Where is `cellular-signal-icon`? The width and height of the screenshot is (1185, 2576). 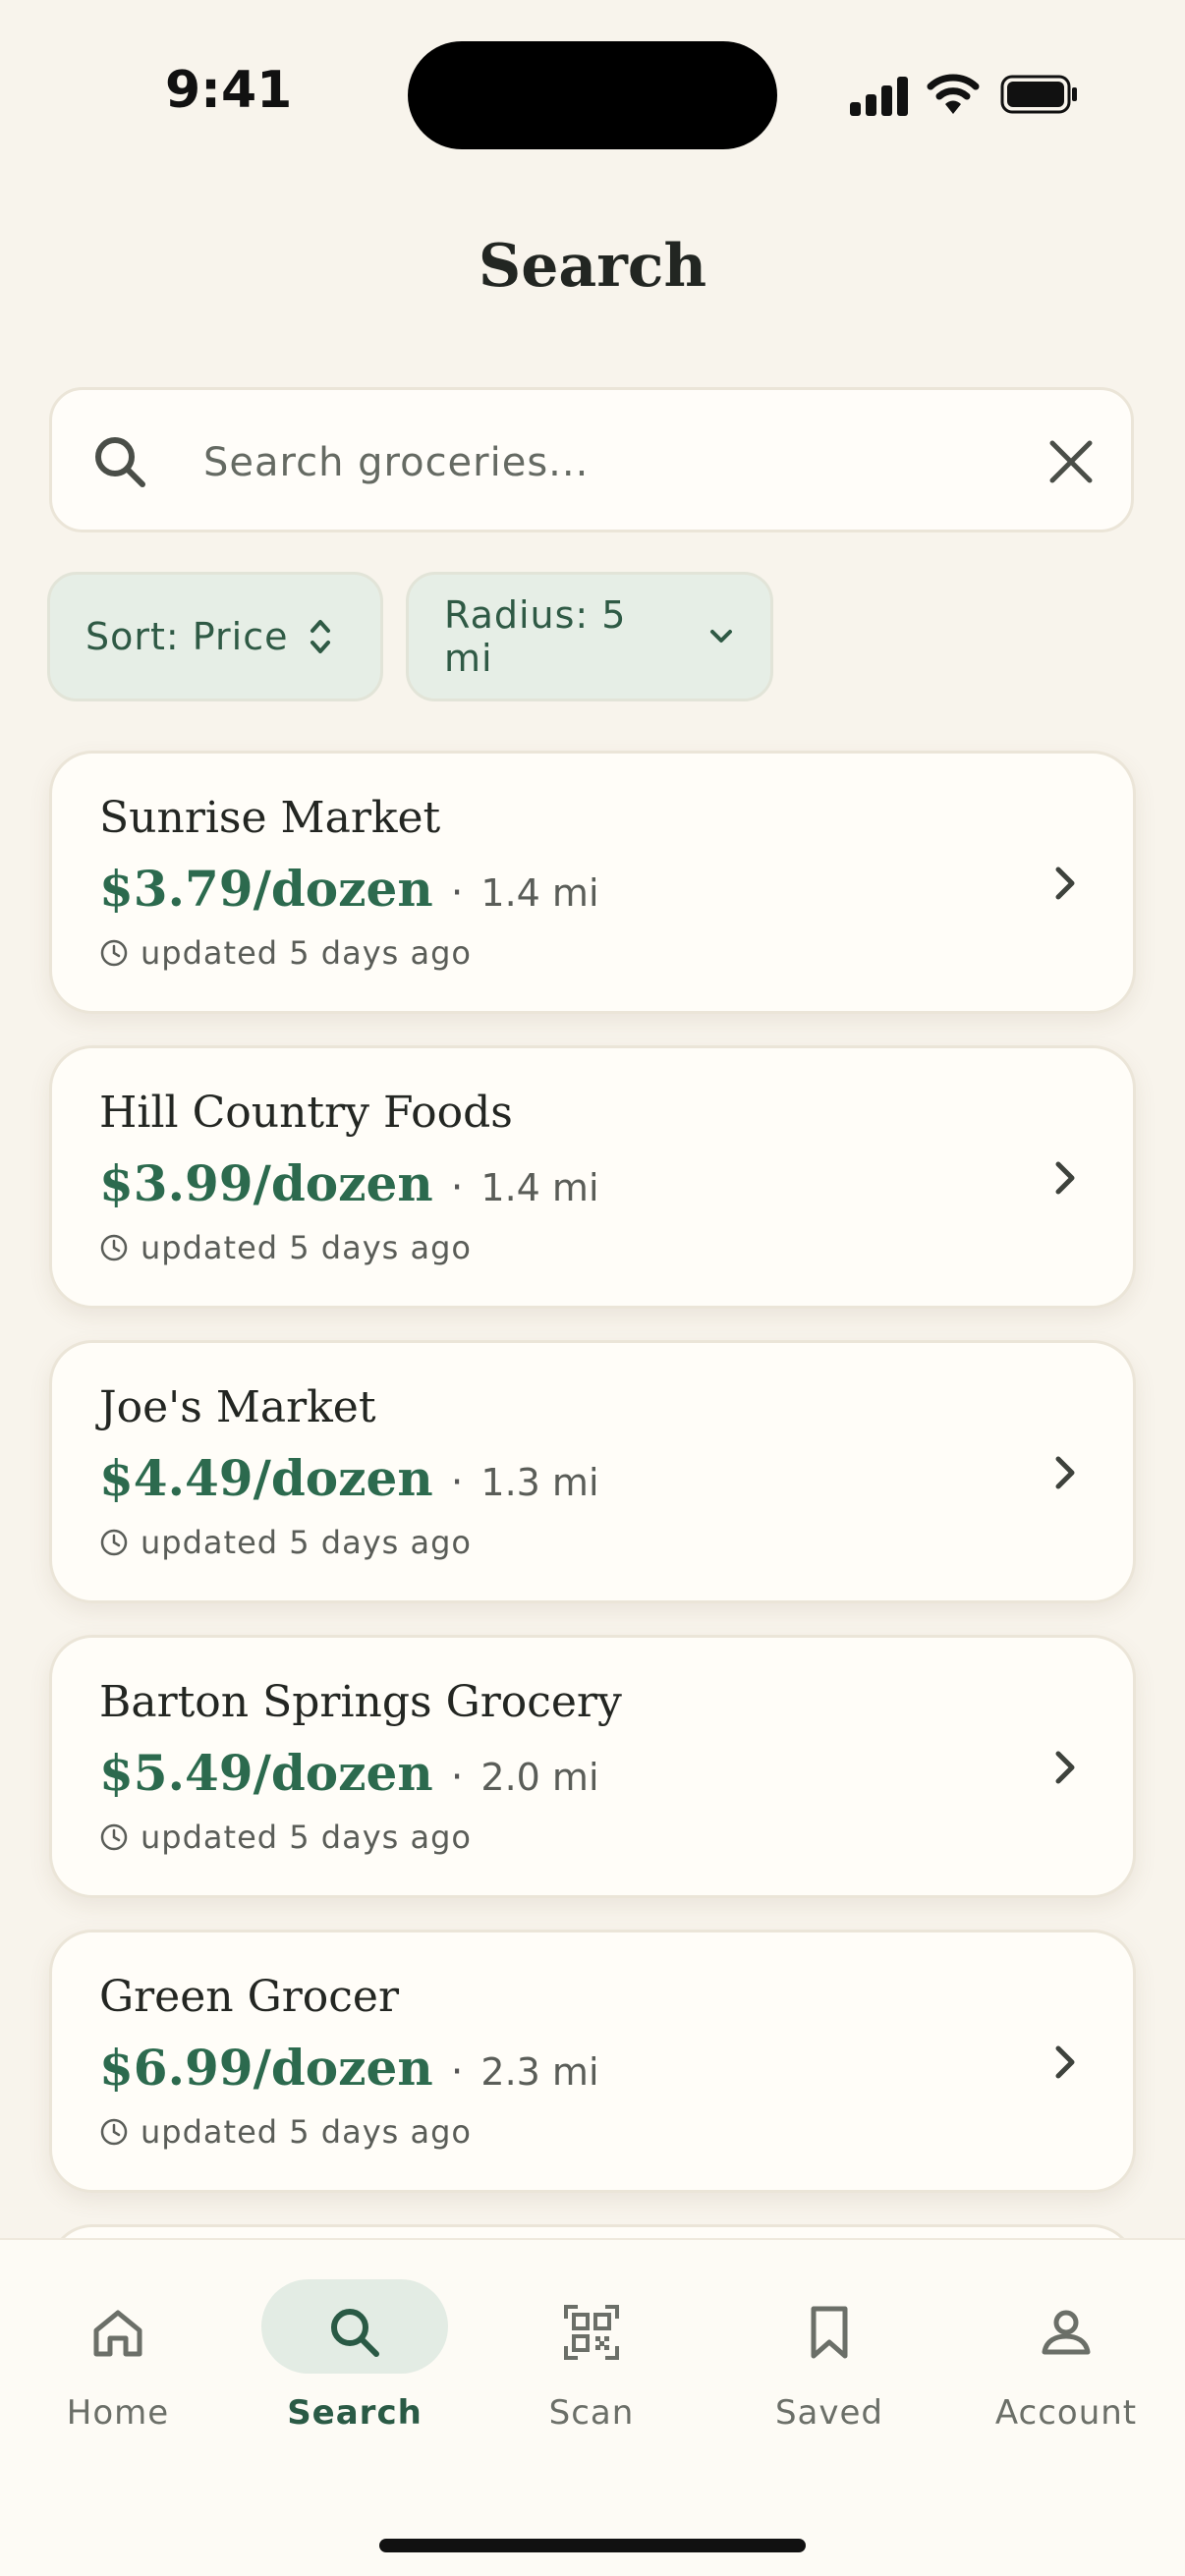 cellular-signal-icon is located at coordinates (880, 95).